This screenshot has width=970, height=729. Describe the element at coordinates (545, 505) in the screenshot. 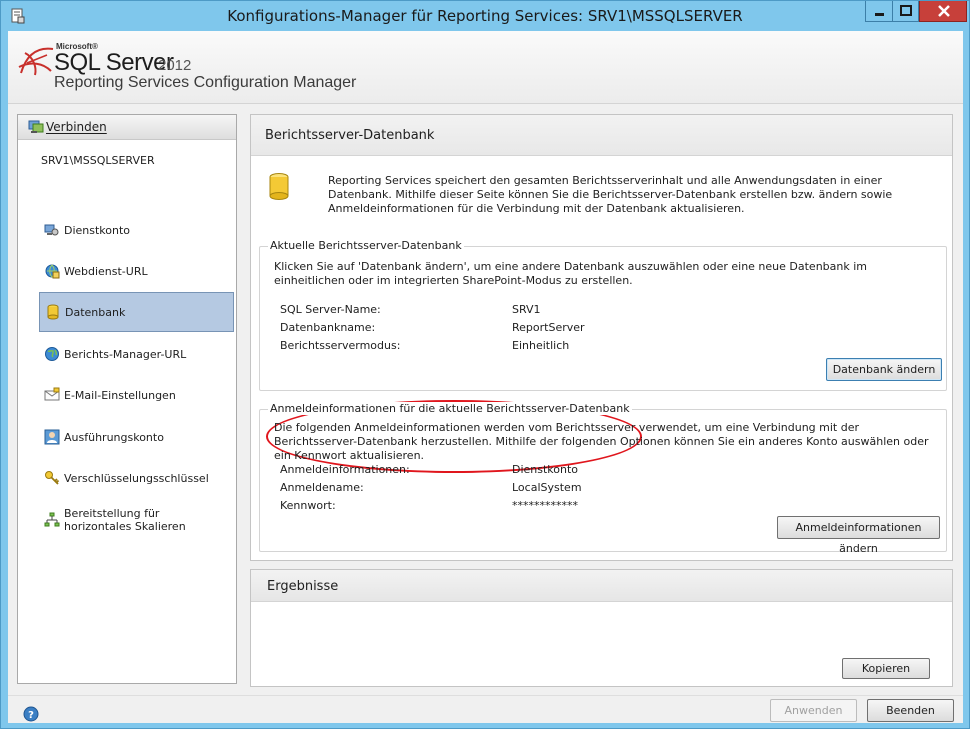

I see `password-value: ************` at that location.